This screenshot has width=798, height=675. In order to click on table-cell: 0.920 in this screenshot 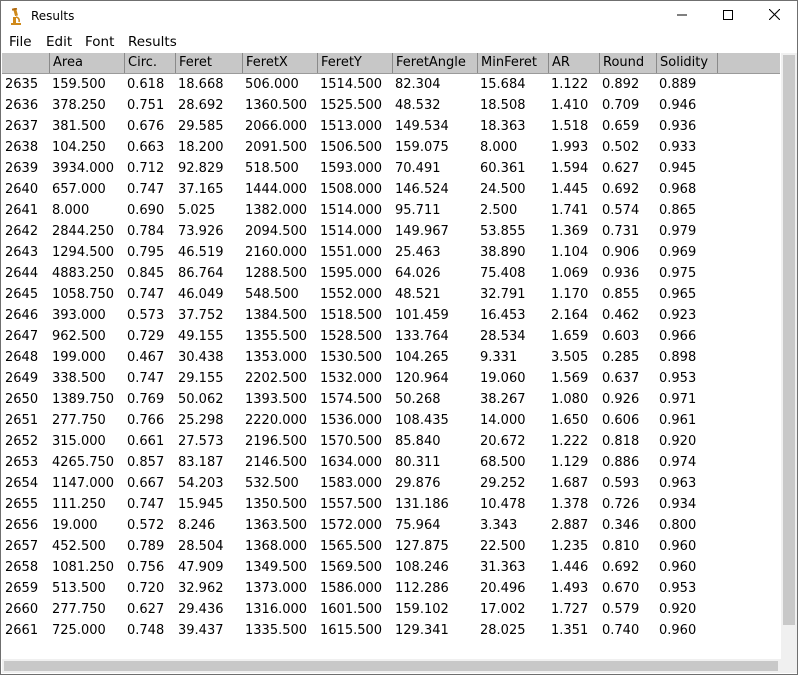, I will do `click(678, 609)`.